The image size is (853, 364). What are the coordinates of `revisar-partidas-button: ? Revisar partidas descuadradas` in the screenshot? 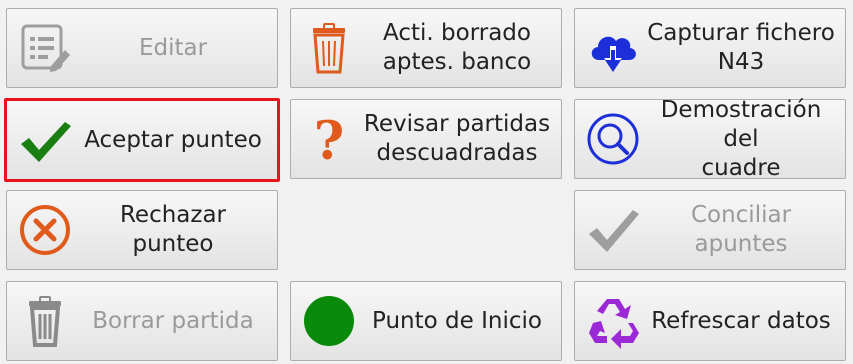 It's located at (426, 139).